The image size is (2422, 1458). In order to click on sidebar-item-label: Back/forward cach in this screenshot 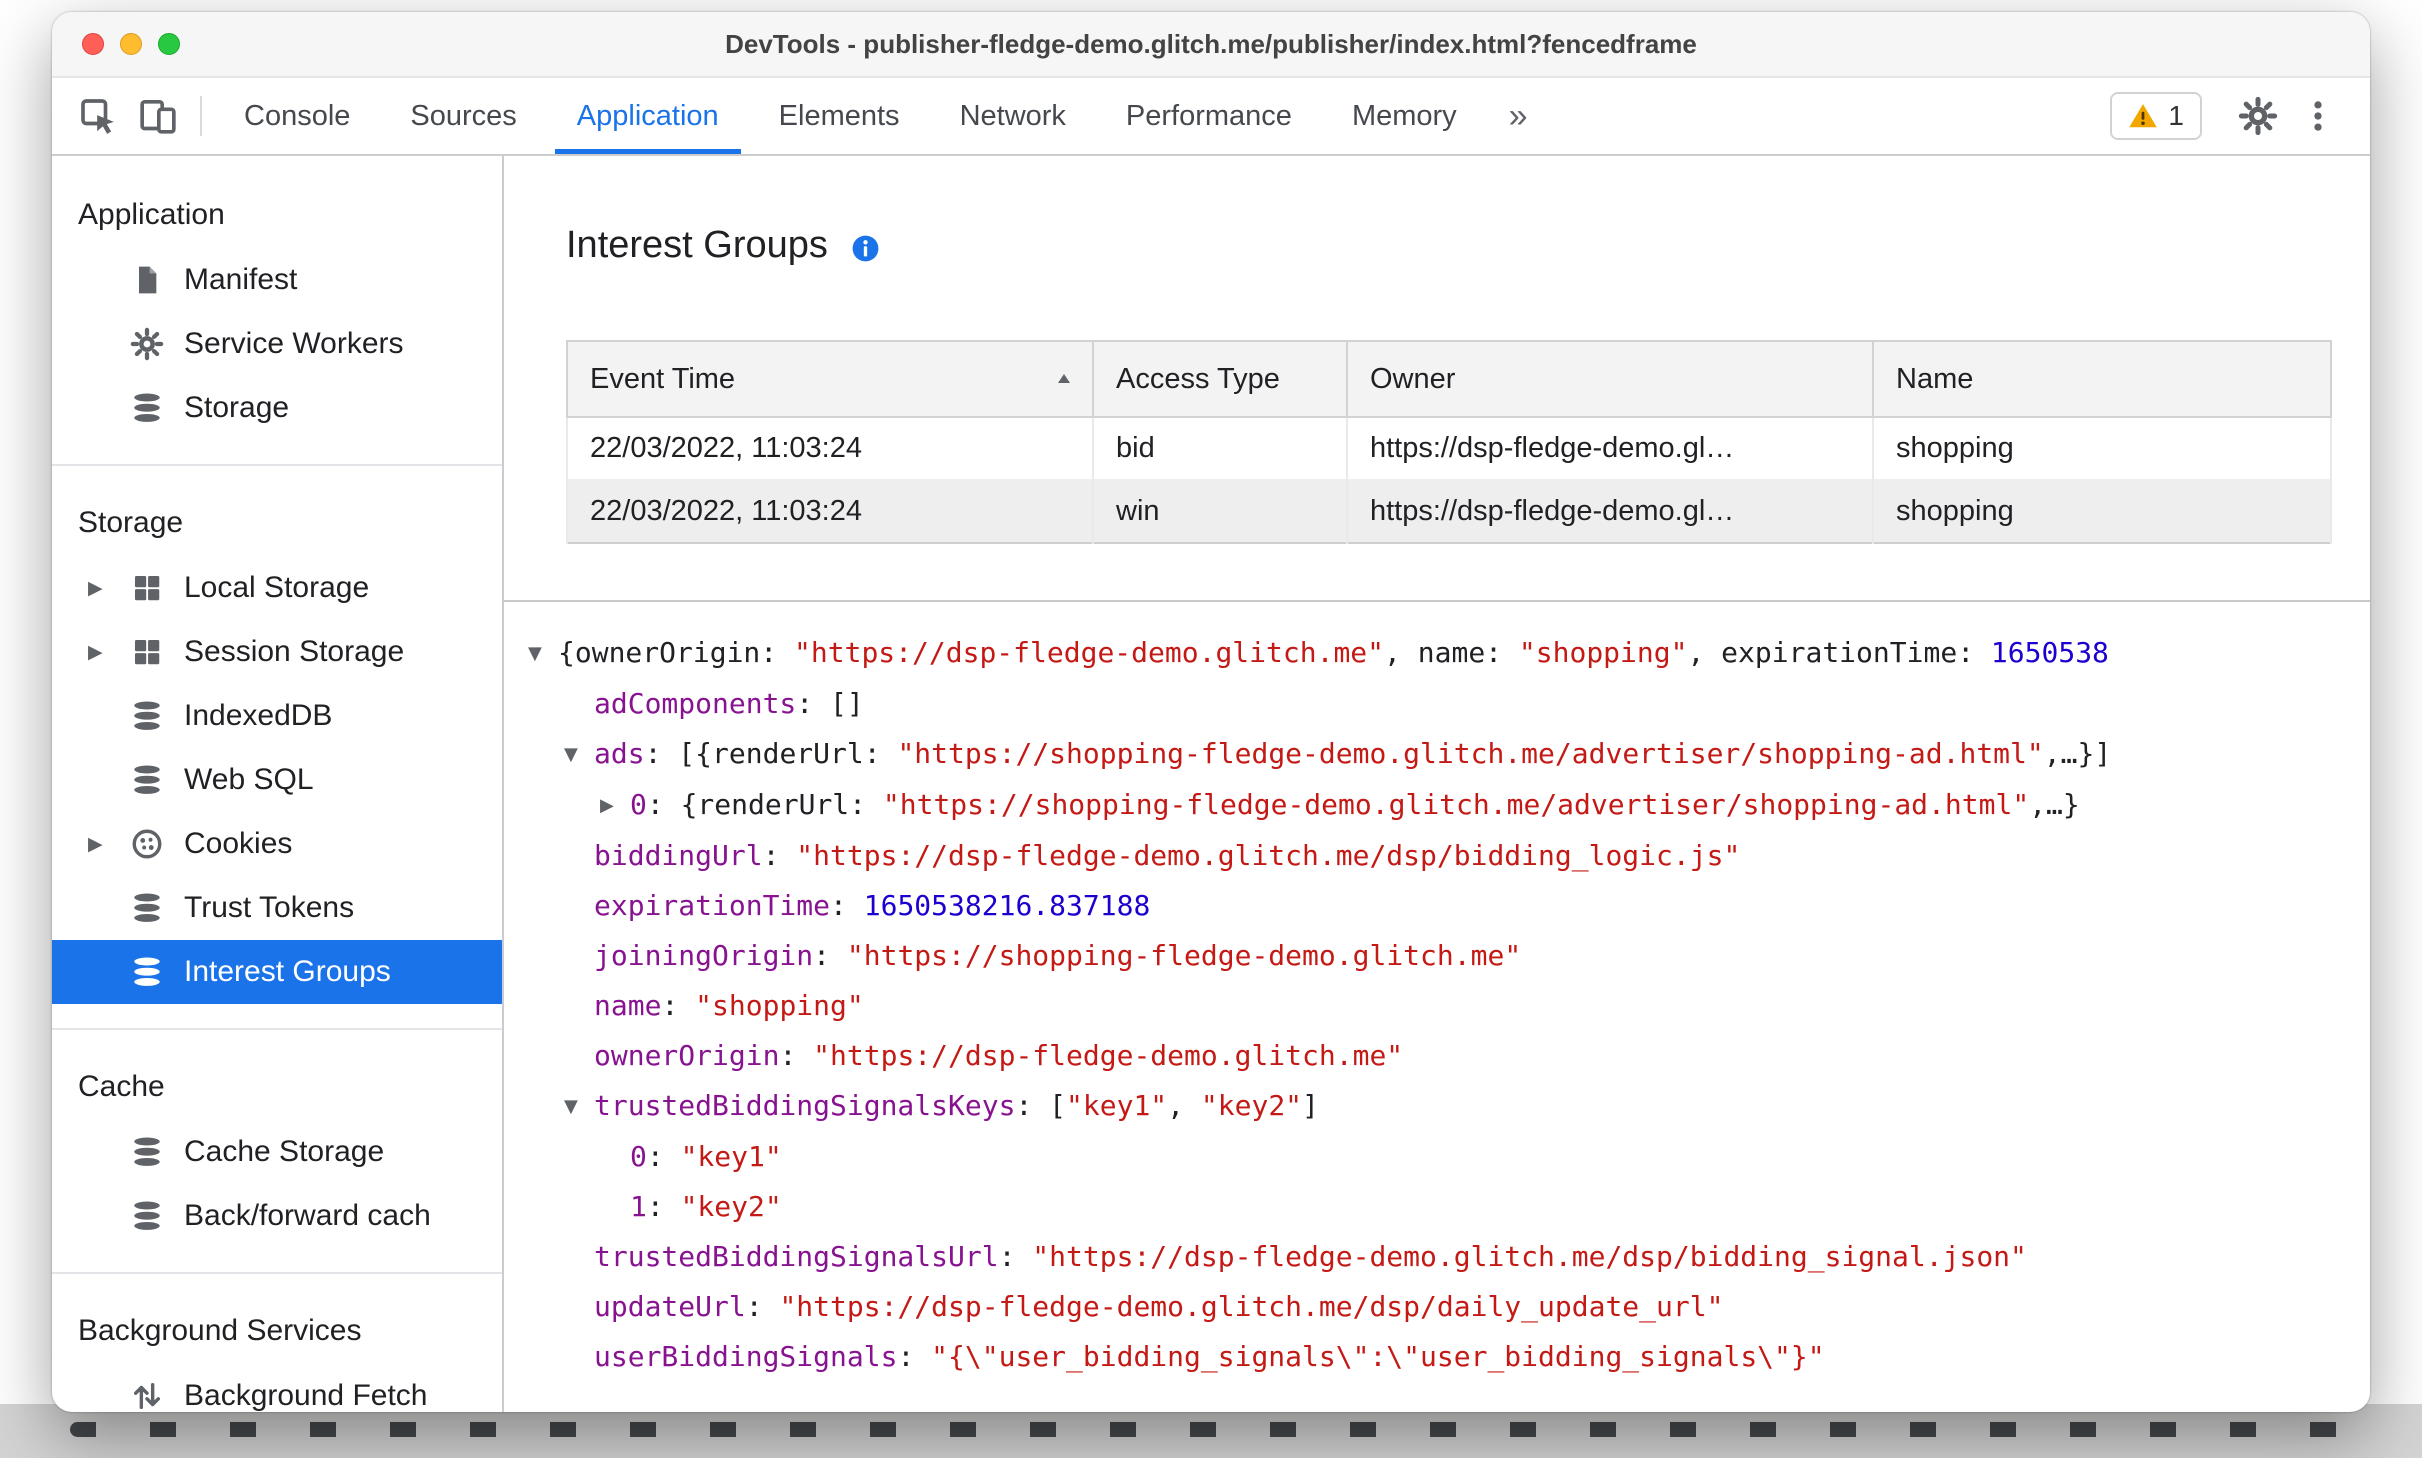, I will do `click(307, 1215)`.